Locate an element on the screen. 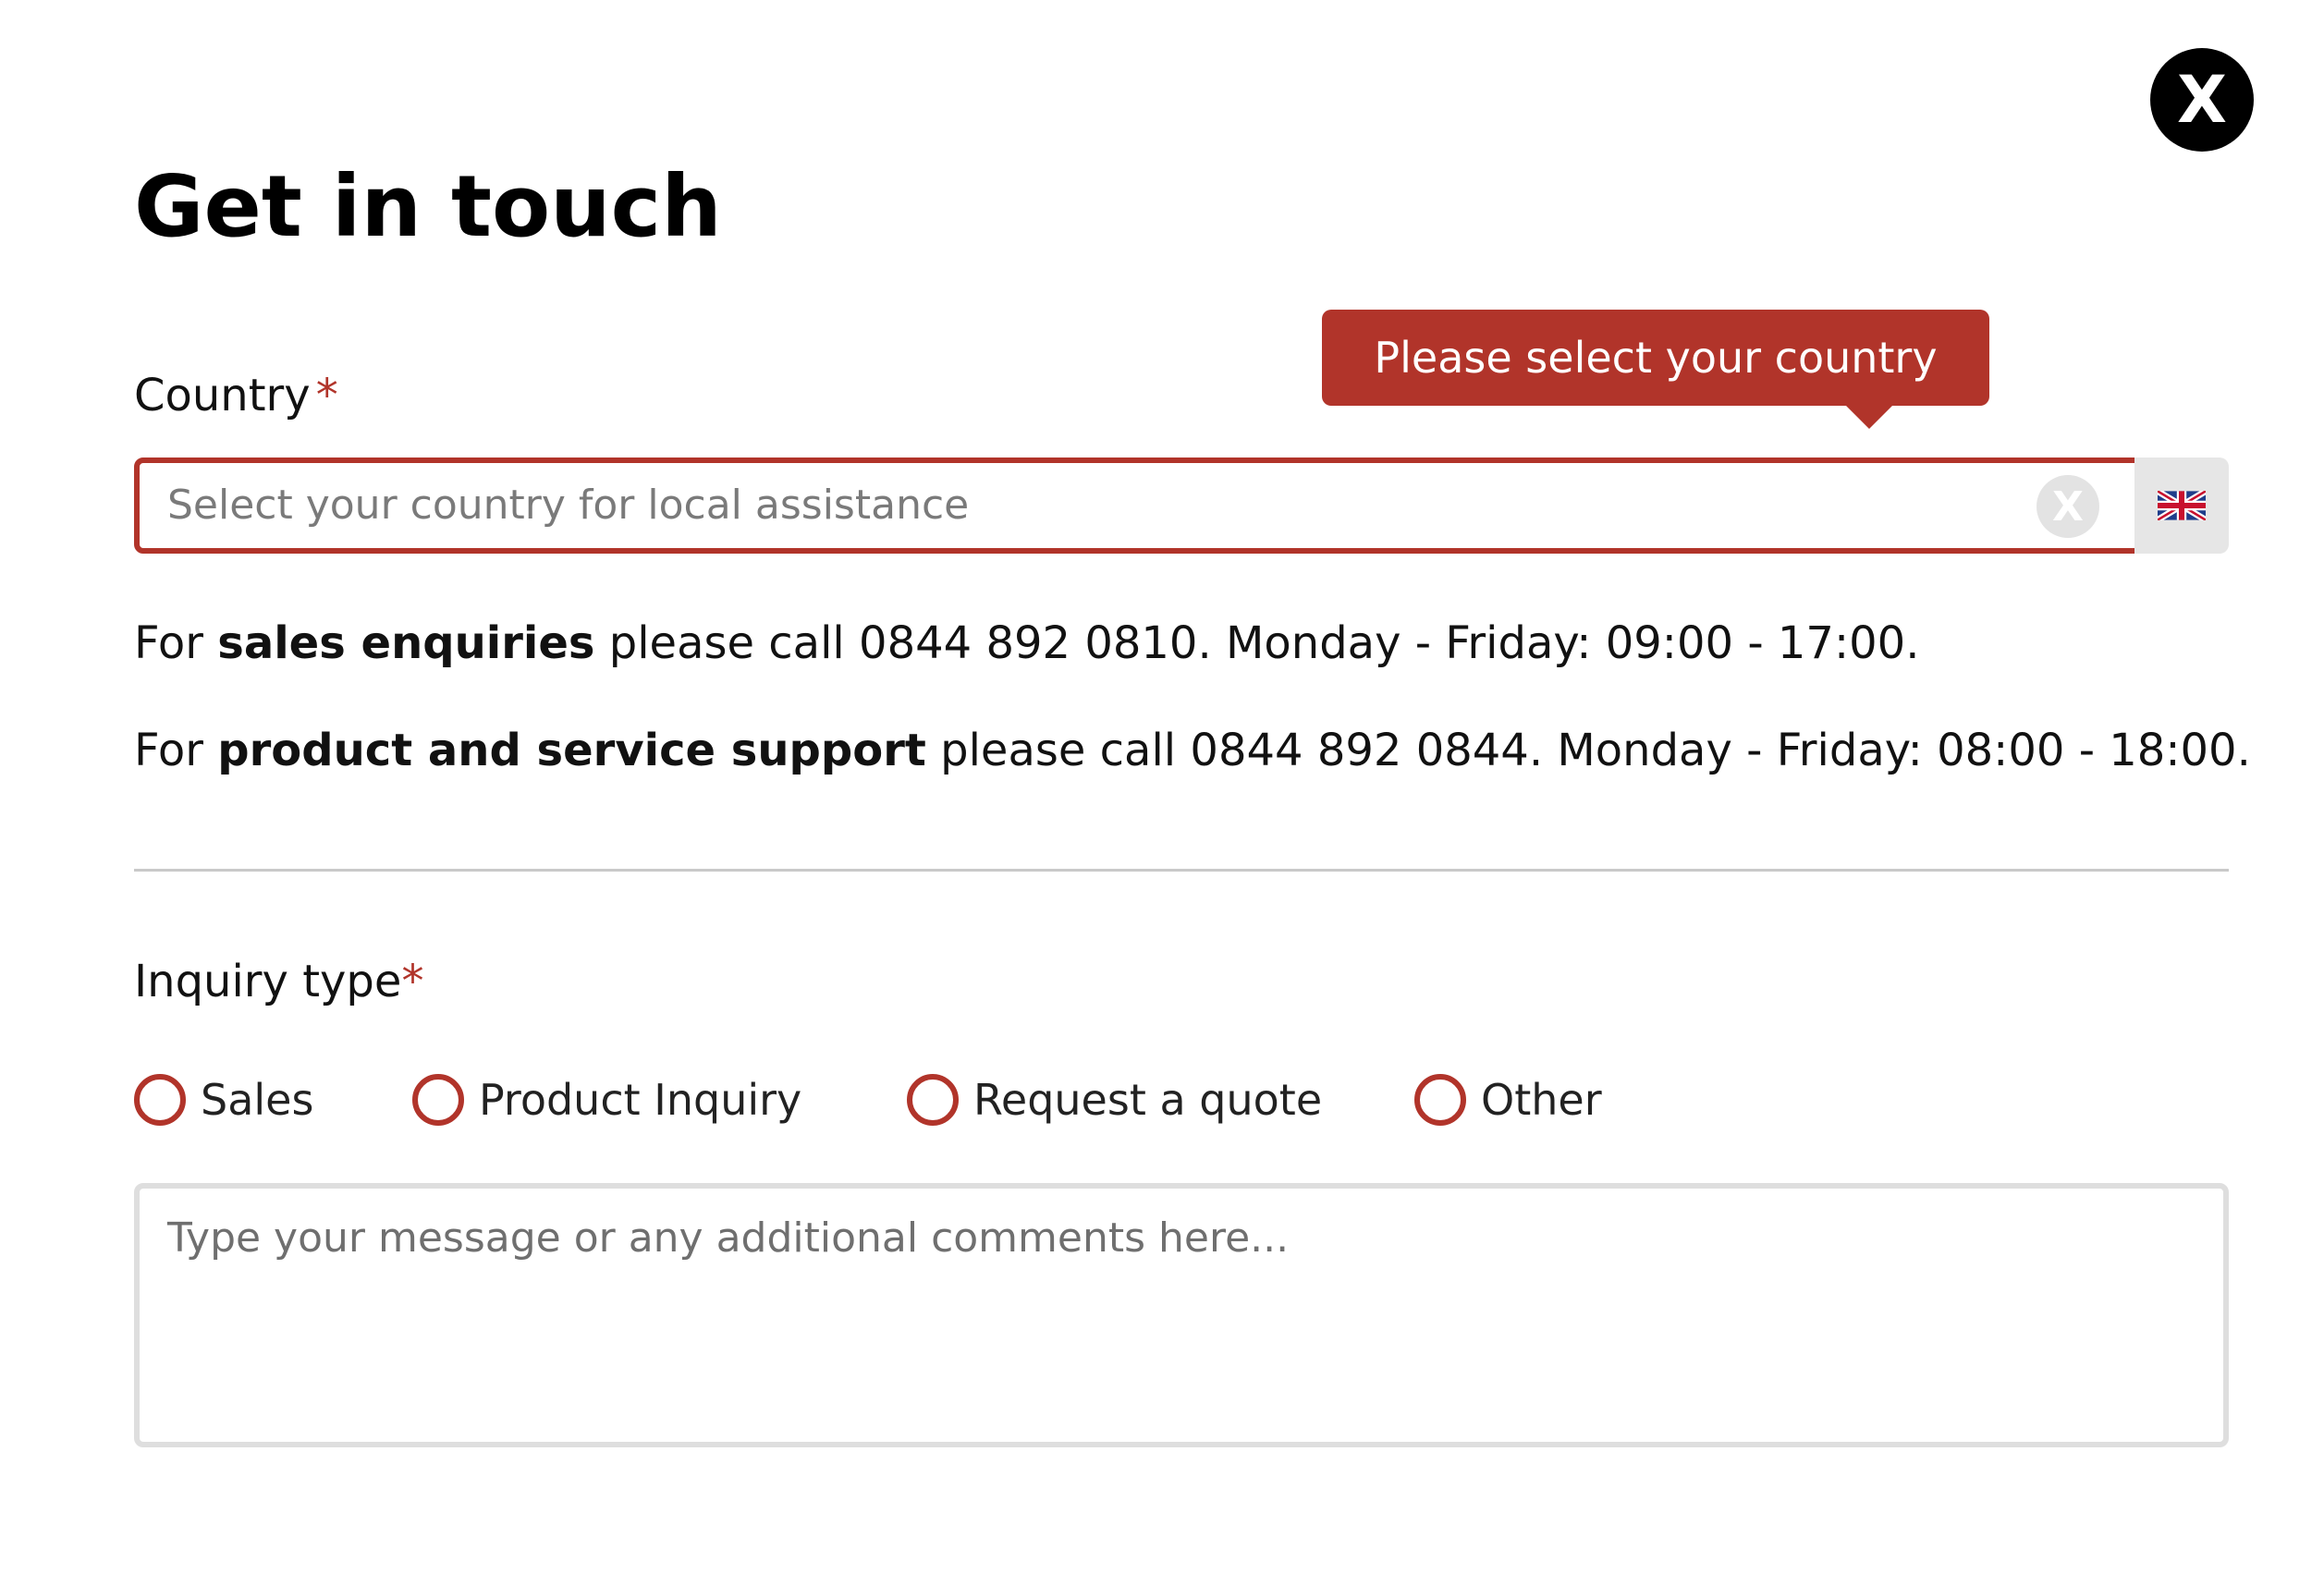  close-icon: X is located at coordinates (2202, 100).